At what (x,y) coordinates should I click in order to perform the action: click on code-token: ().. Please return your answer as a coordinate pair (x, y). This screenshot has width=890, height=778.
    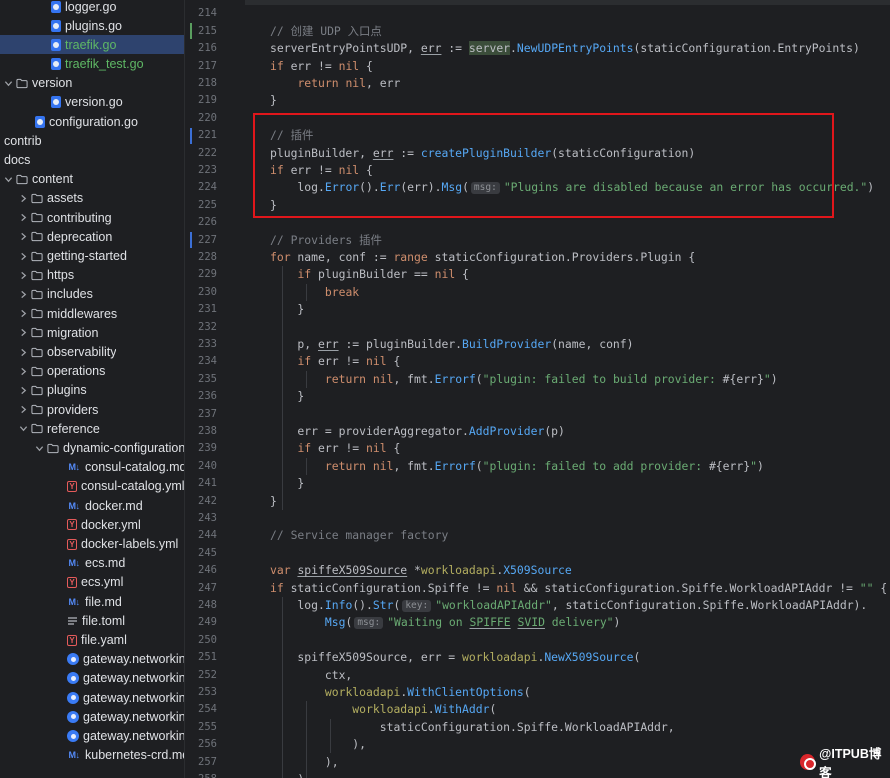
    Looking at the image, I should click on (362, 604).